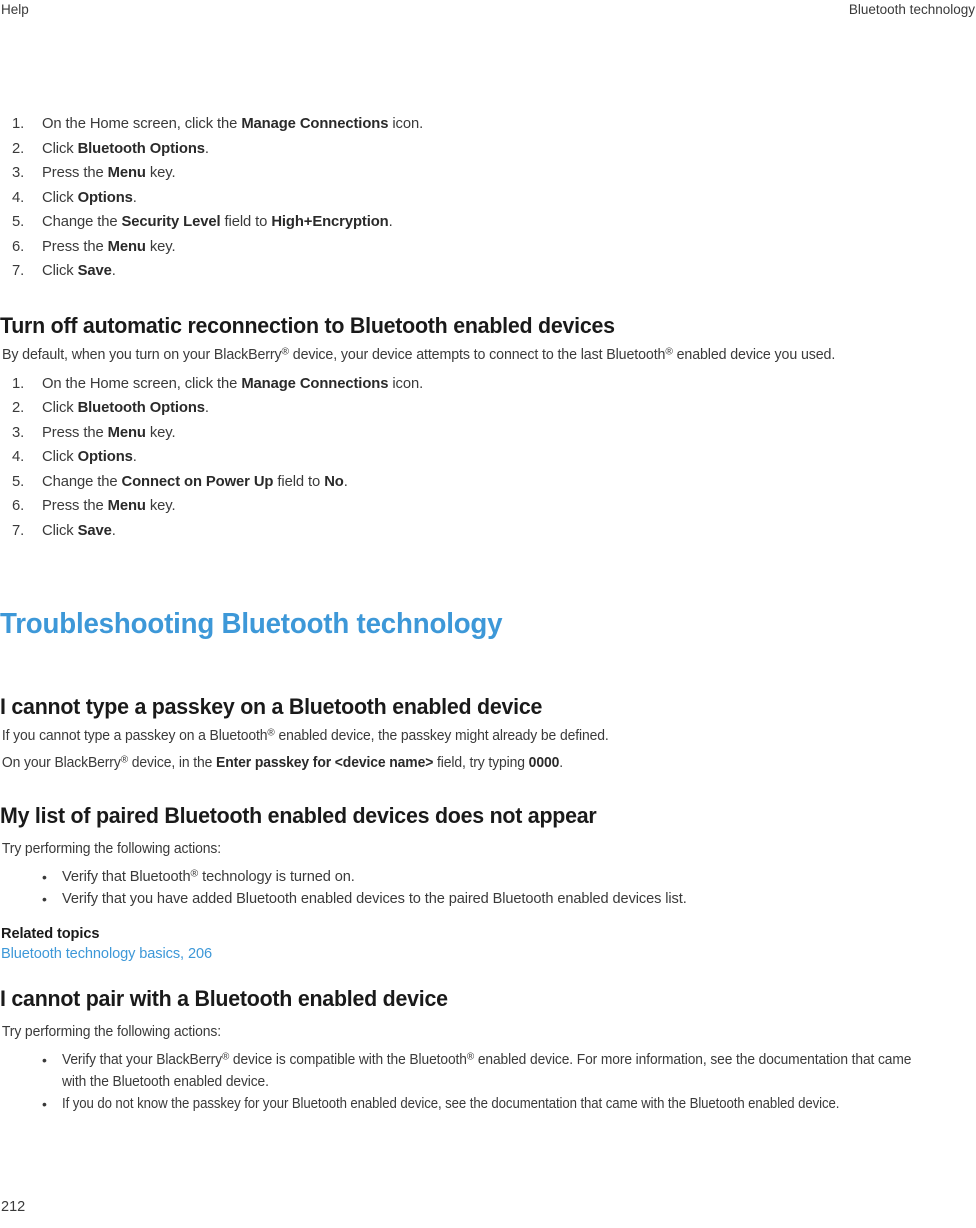  I want to click on emphasis-text: 0000, so click(544, 763).